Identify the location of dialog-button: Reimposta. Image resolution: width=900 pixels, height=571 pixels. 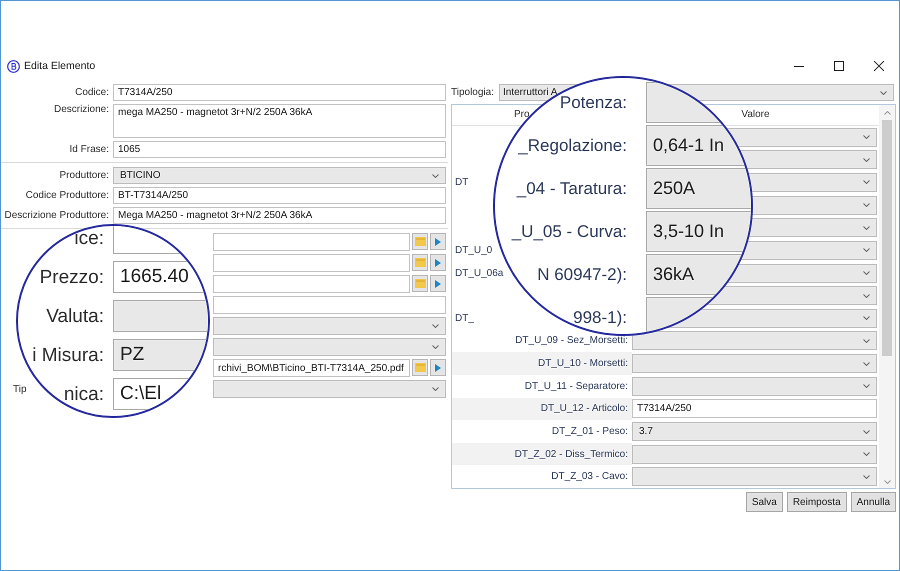
(816, 502).